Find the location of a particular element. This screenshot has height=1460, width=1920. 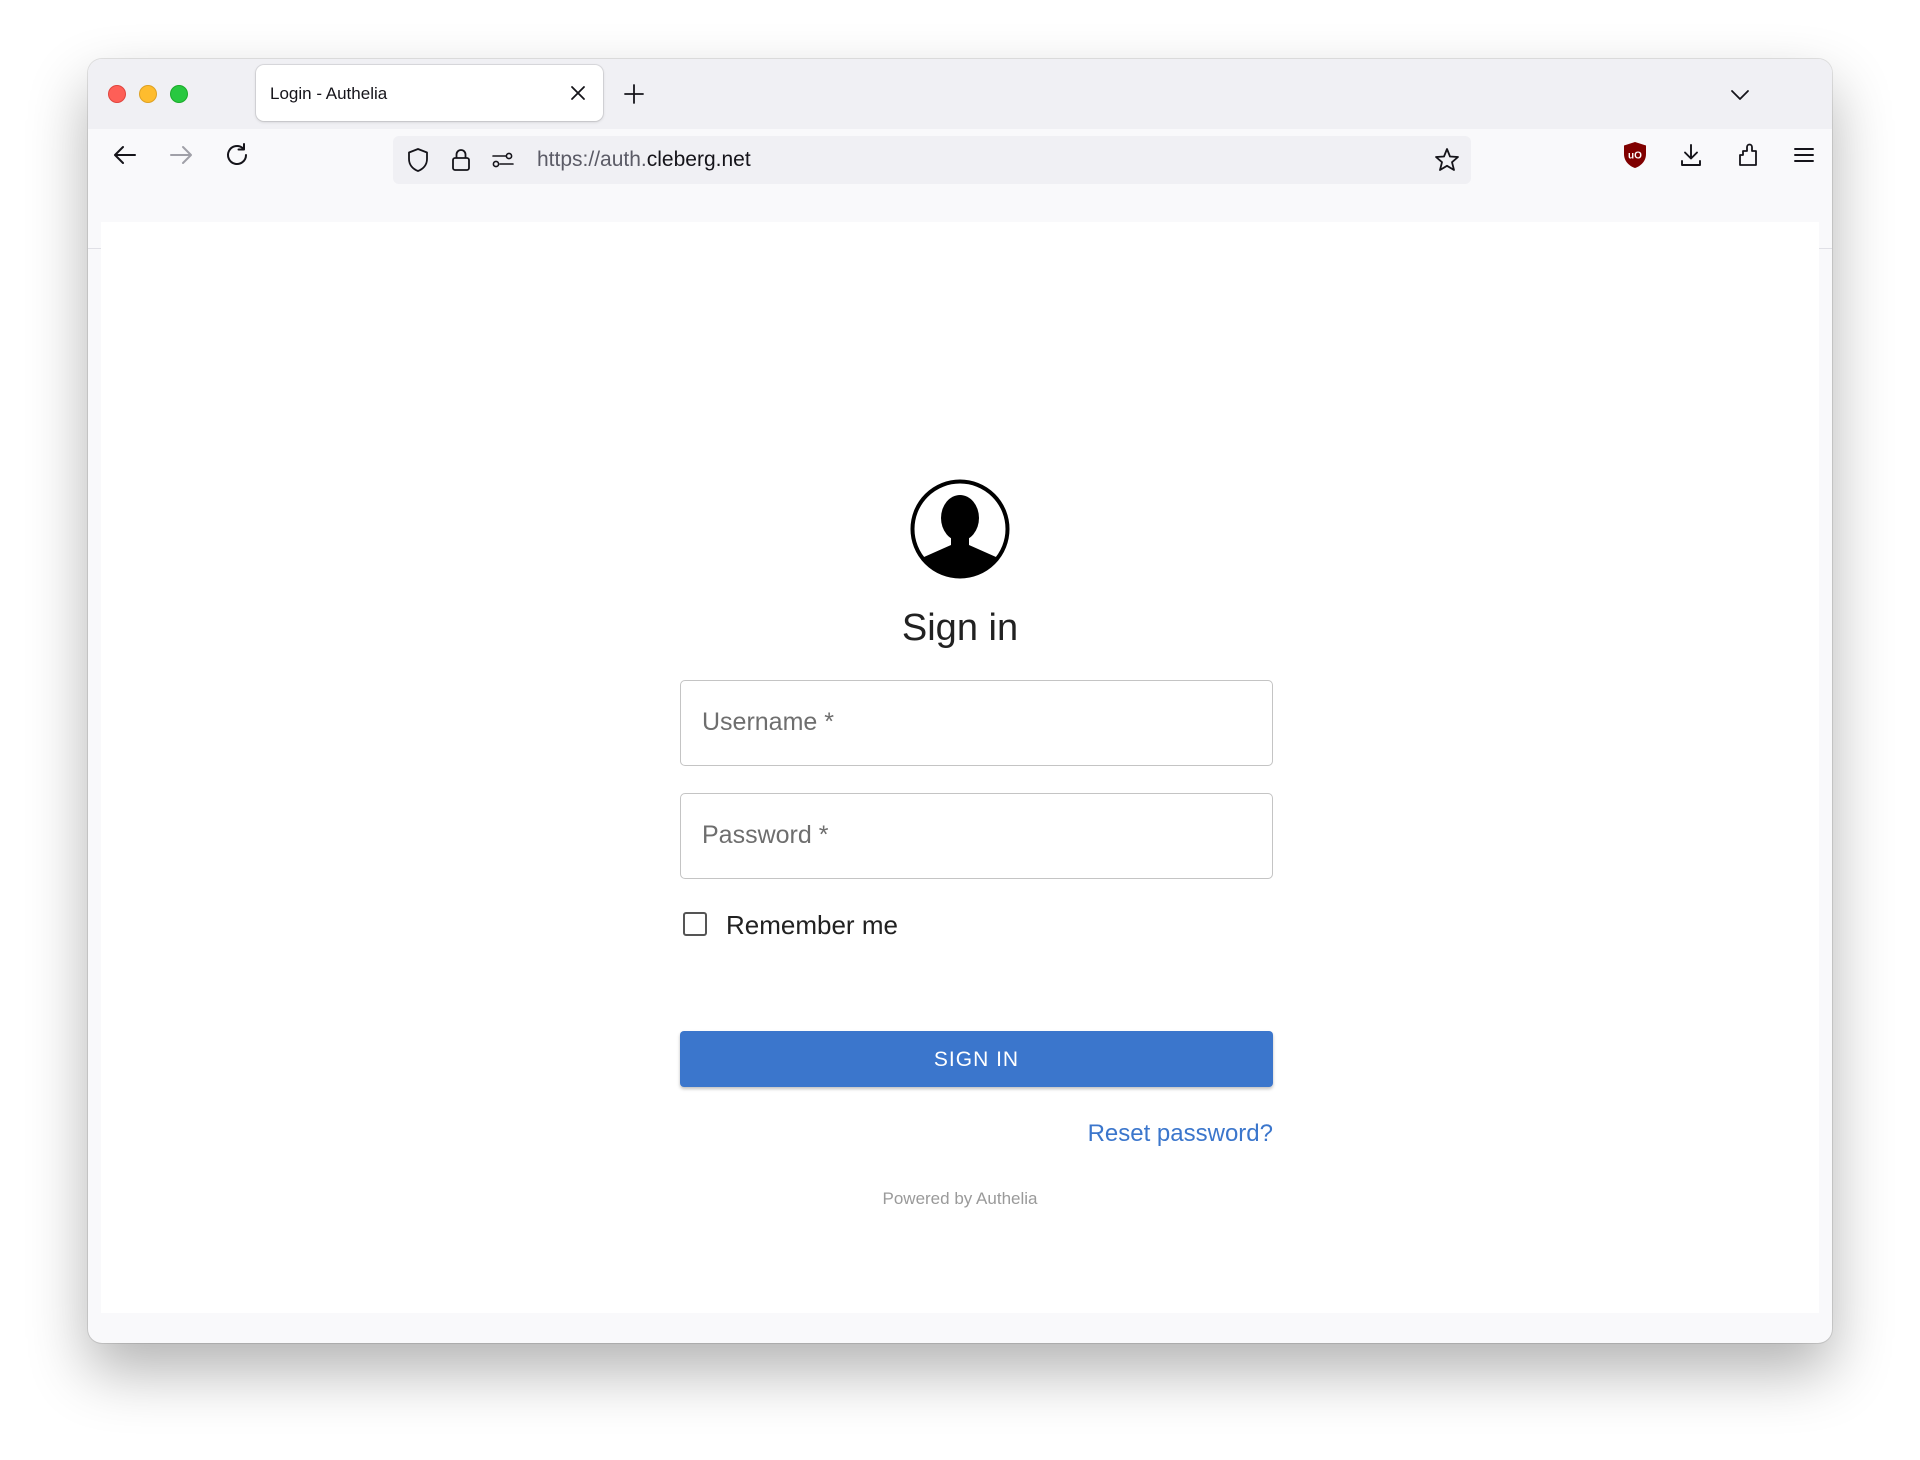

ublock-icon: uO is located at coordinates (1635, 155).